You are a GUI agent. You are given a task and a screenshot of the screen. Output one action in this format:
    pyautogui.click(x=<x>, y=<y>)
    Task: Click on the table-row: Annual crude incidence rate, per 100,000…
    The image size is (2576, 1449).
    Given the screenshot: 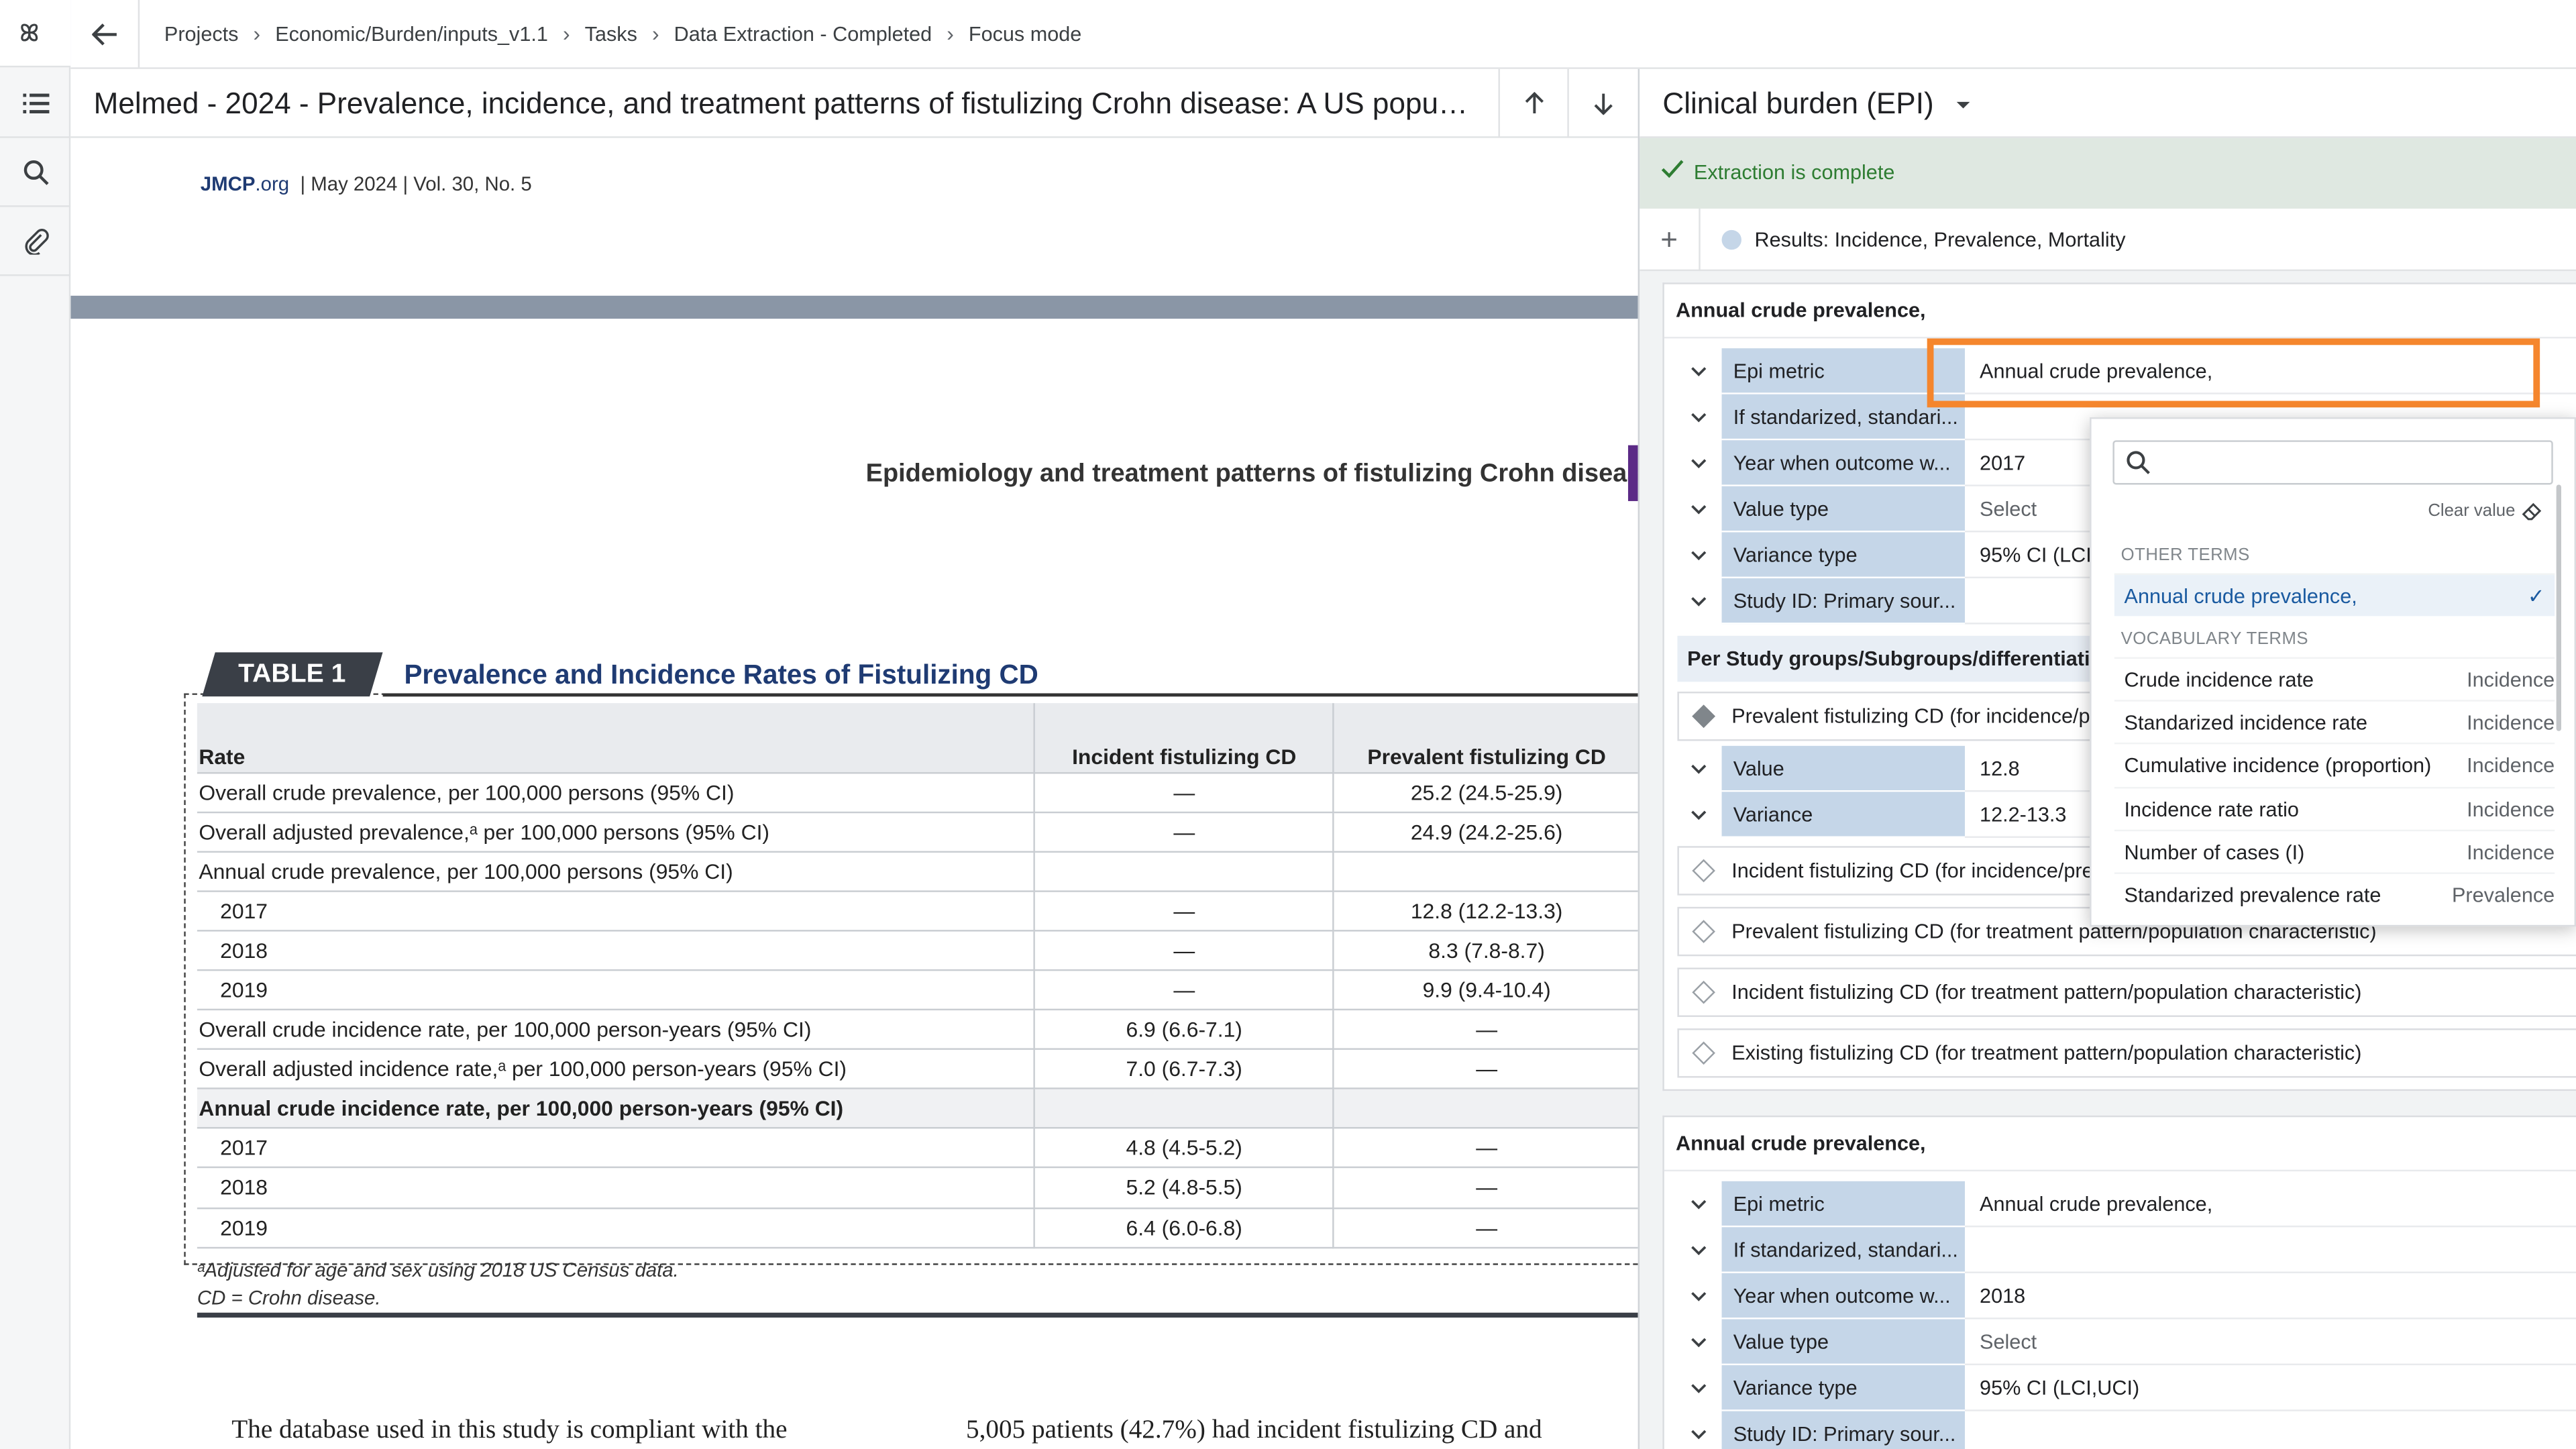 What is the action you would take?
    pyautogui.click(x=917, y=1109)
    